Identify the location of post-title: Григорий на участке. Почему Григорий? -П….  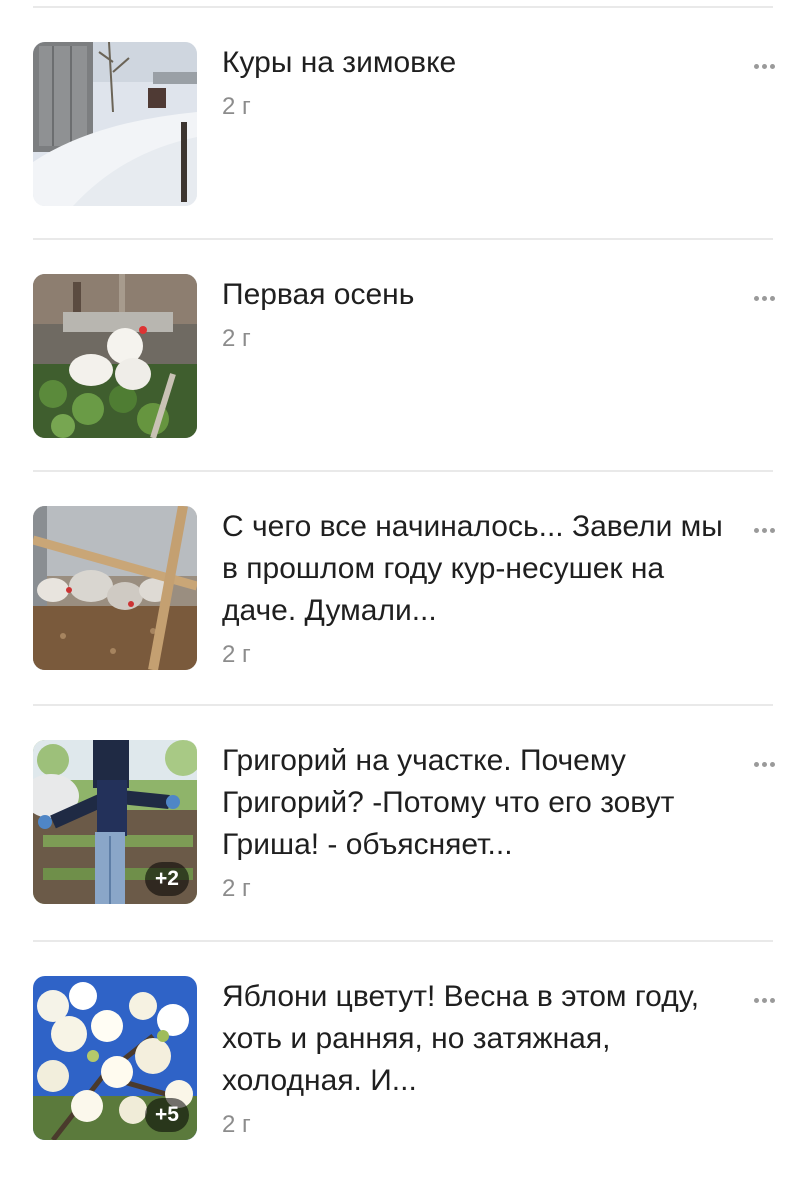
(481, 803).